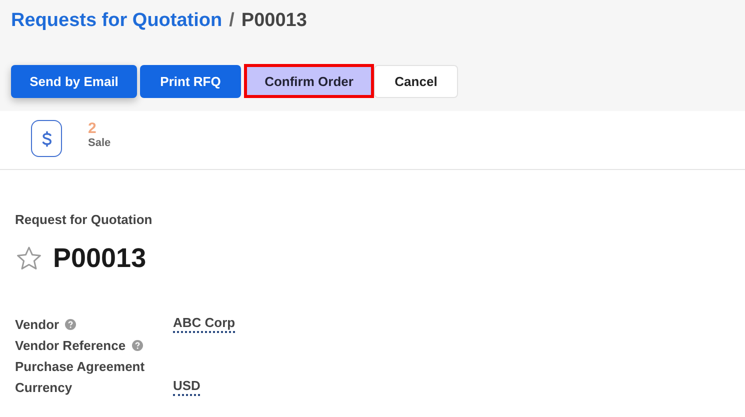 This screenshot has height=417, width=745. What do you see at coordinates (416, 81) in the screenshot?
I see `action-button: Cancel` at bounding box center [416, 81].